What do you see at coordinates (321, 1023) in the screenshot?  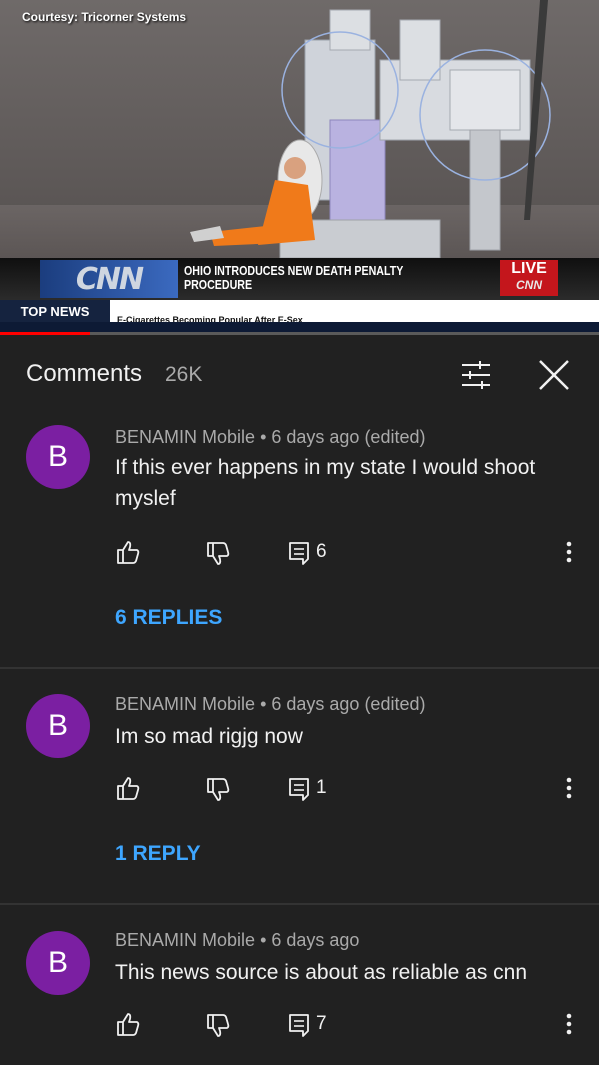 I see `reply-count: 7` at bounding box center [321, 1023].